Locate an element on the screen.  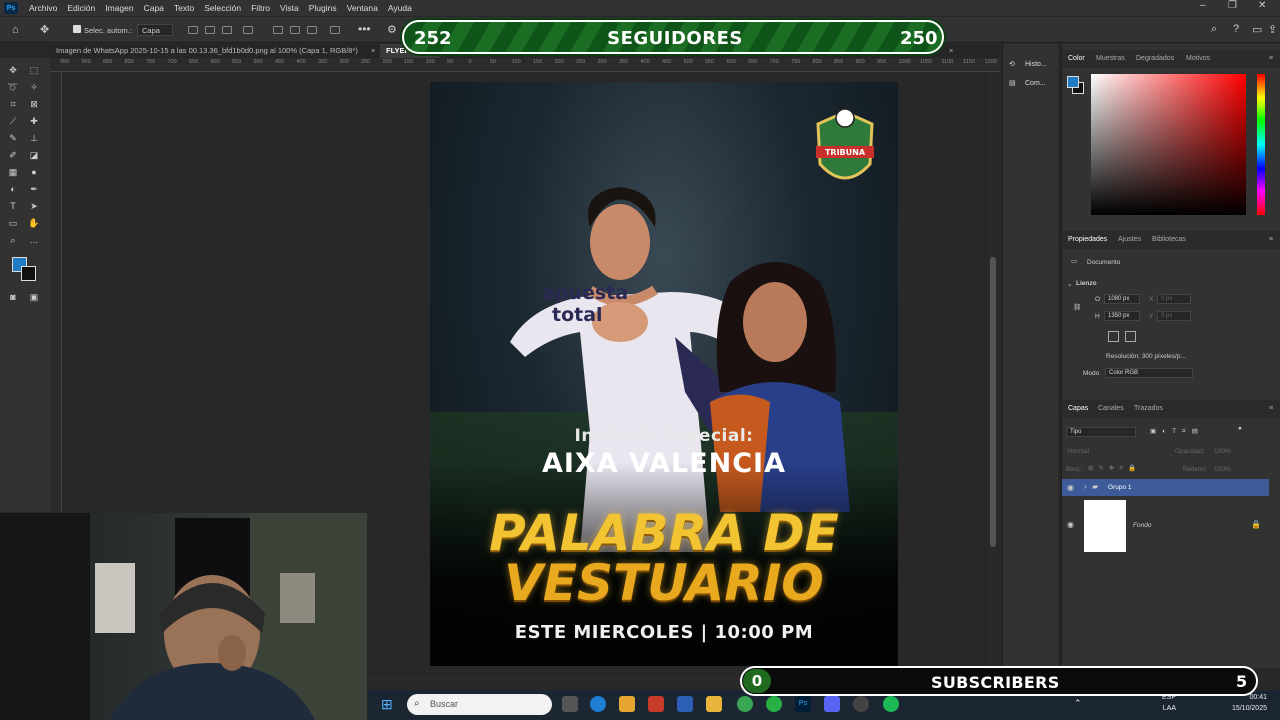
vertical-scrollbar is located at coordinates (993, 370).